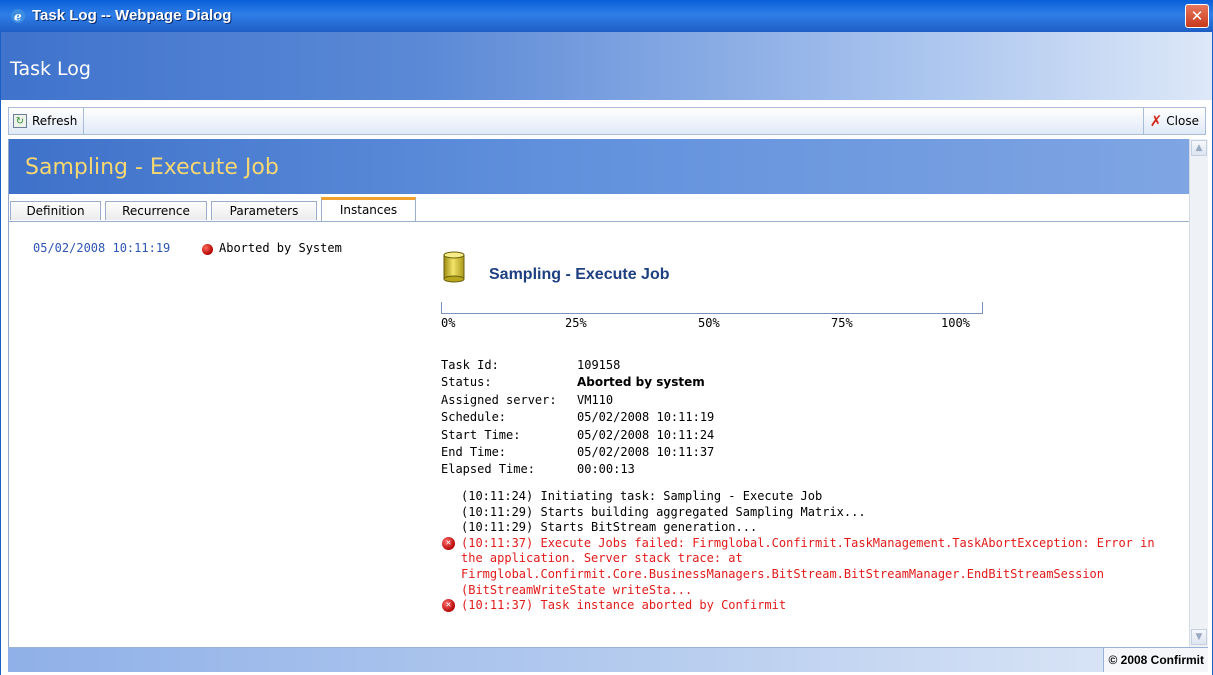 The height and width of the screenshot is (675, 1213). Describe the element at coordinates (599, 365) in the screenshot. I see `detail-value: 109158` at that location.